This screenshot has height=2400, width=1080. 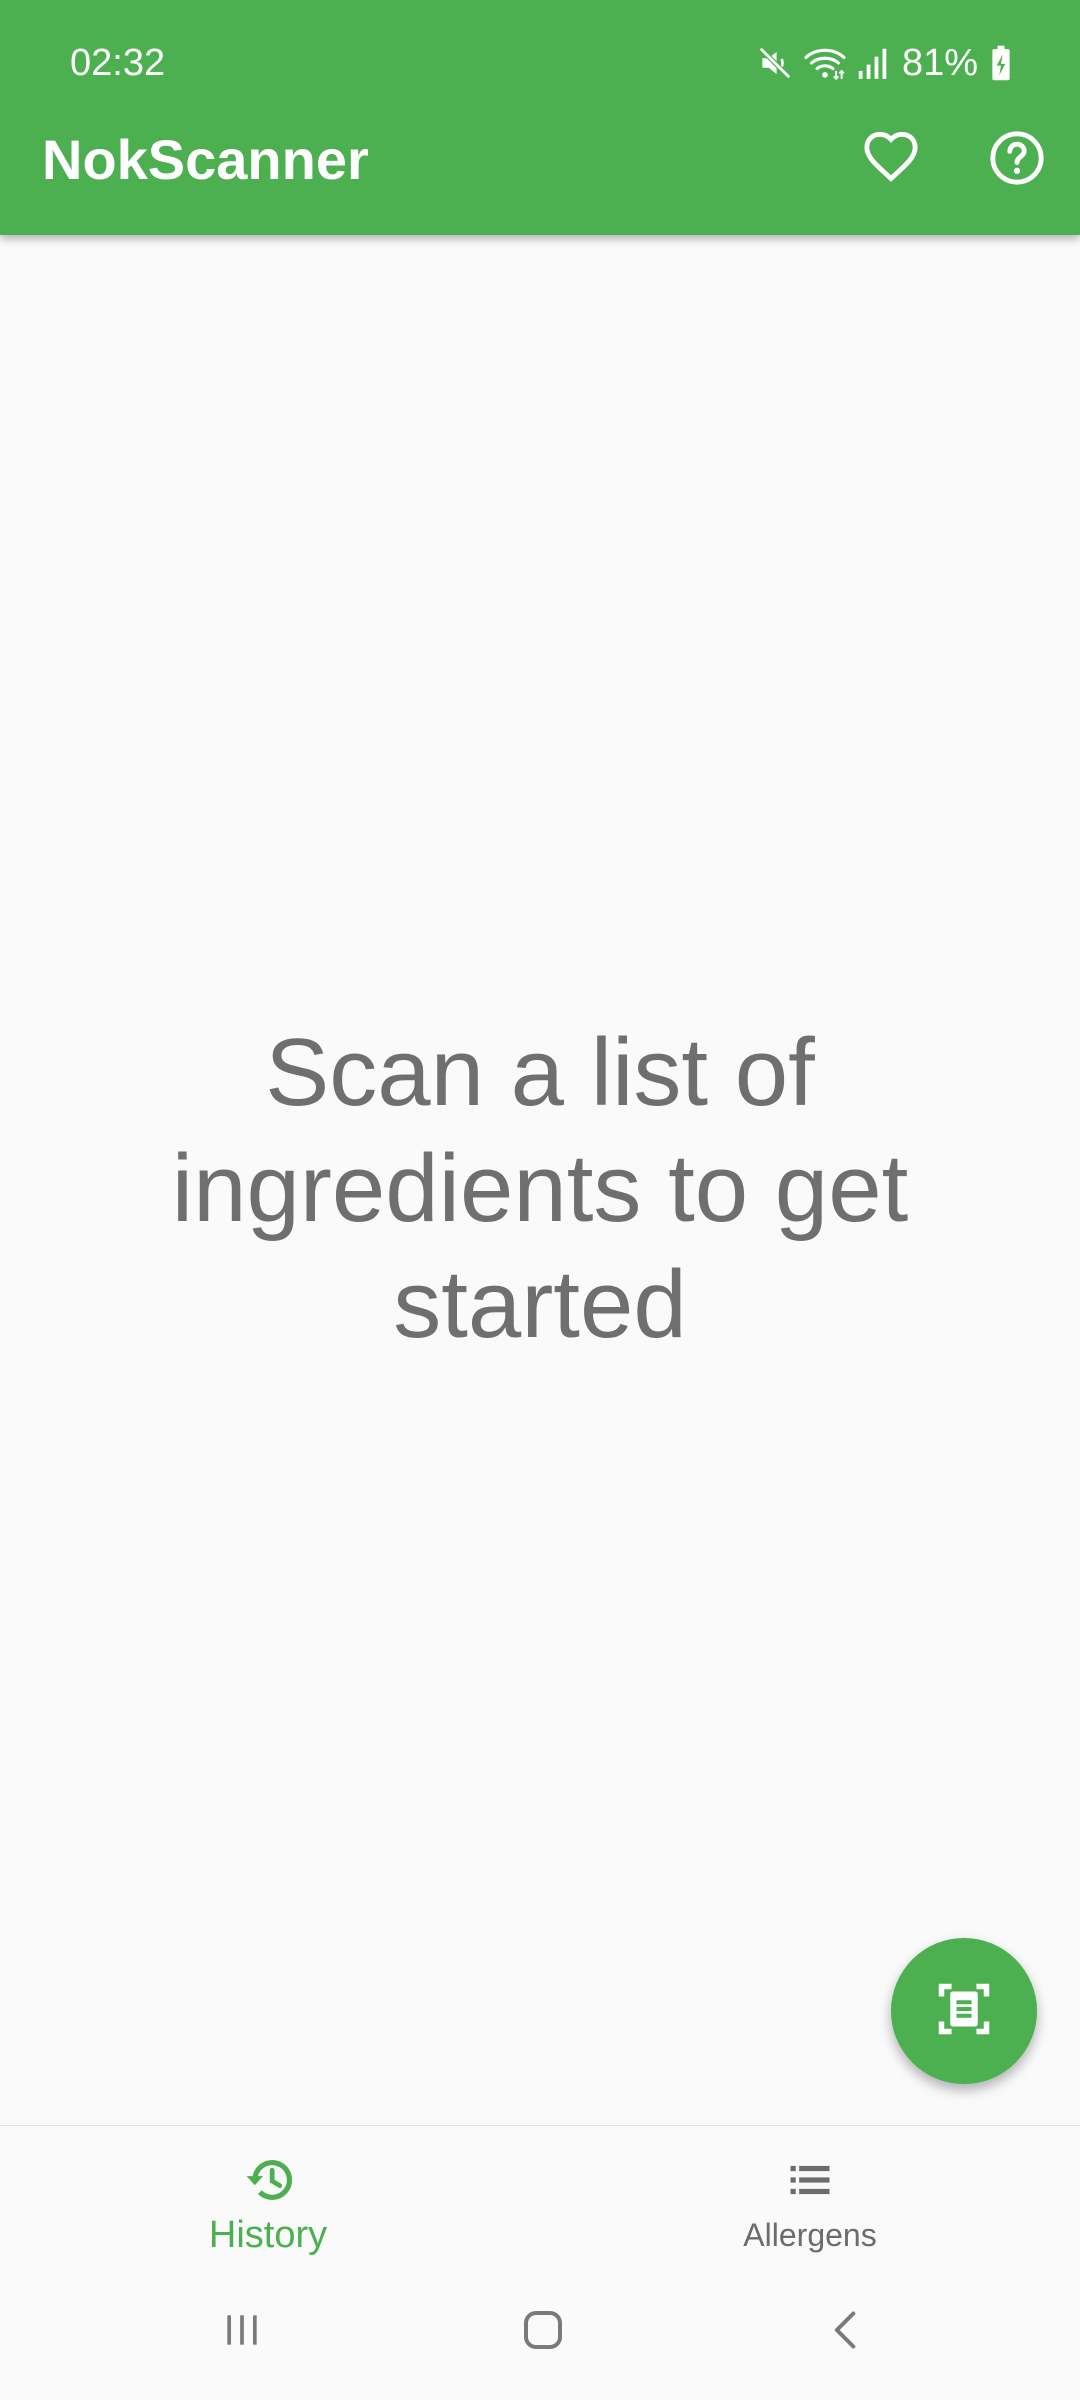 I want to click on recents-icon, so click(x=242, y=2332).